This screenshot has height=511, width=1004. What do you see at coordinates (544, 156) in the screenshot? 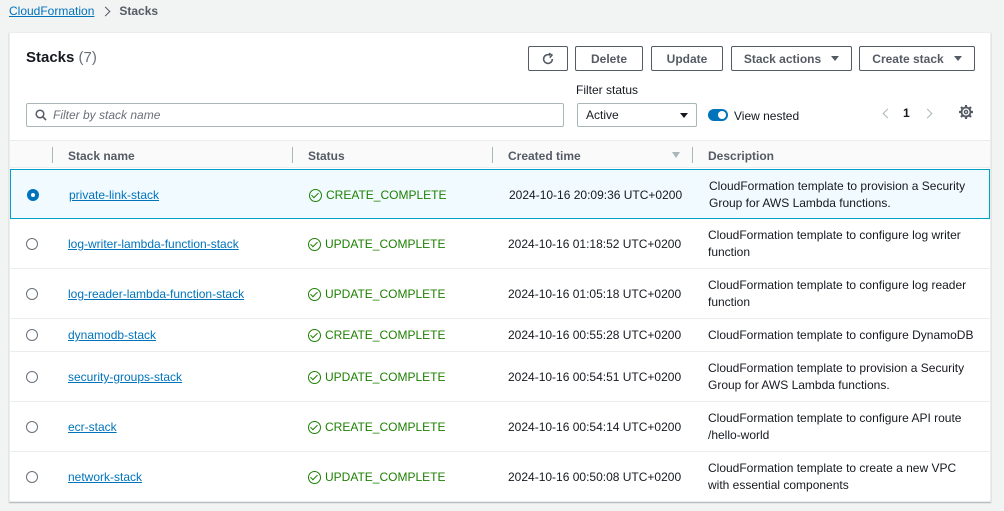
I see `column-header-created-time: Created time` at bounding box center [544, 156].